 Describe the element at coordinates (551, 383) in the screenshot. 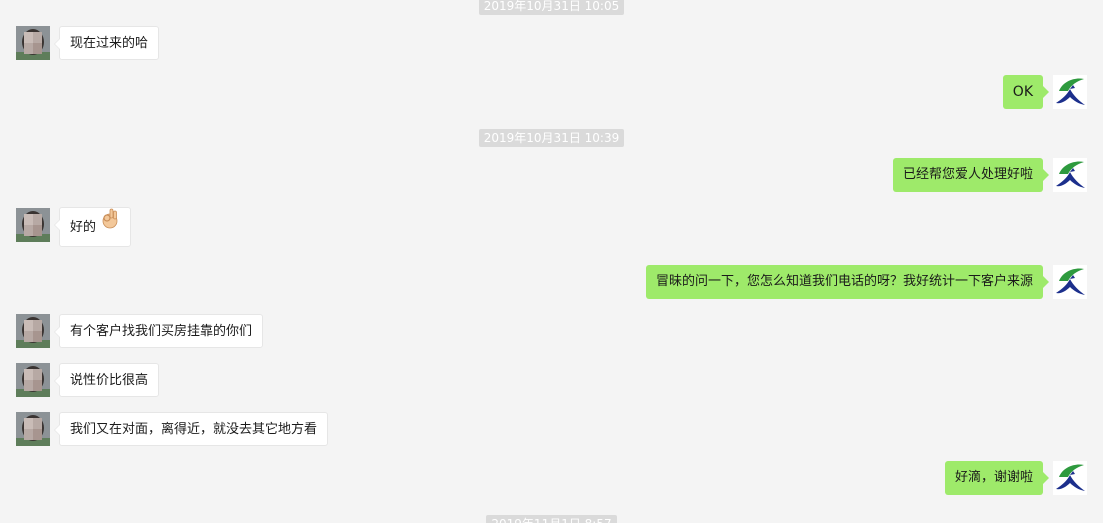

I see `message-row-incoming: 说性价比很高` at that location.